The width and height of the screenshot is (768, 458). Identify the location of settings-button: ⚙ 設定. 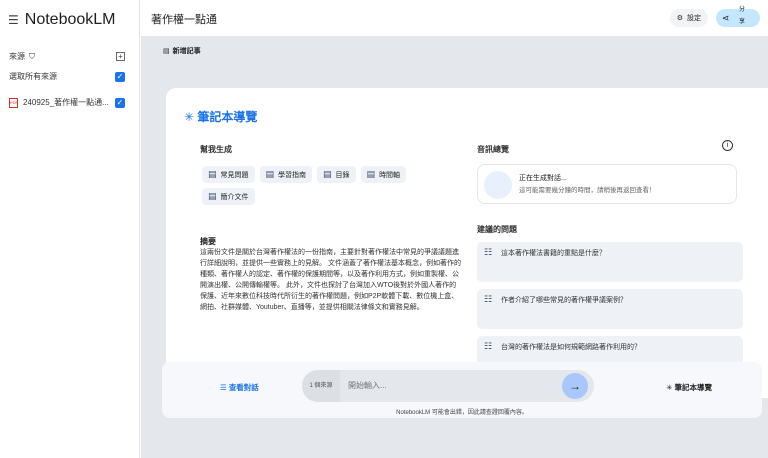
(688, 18).